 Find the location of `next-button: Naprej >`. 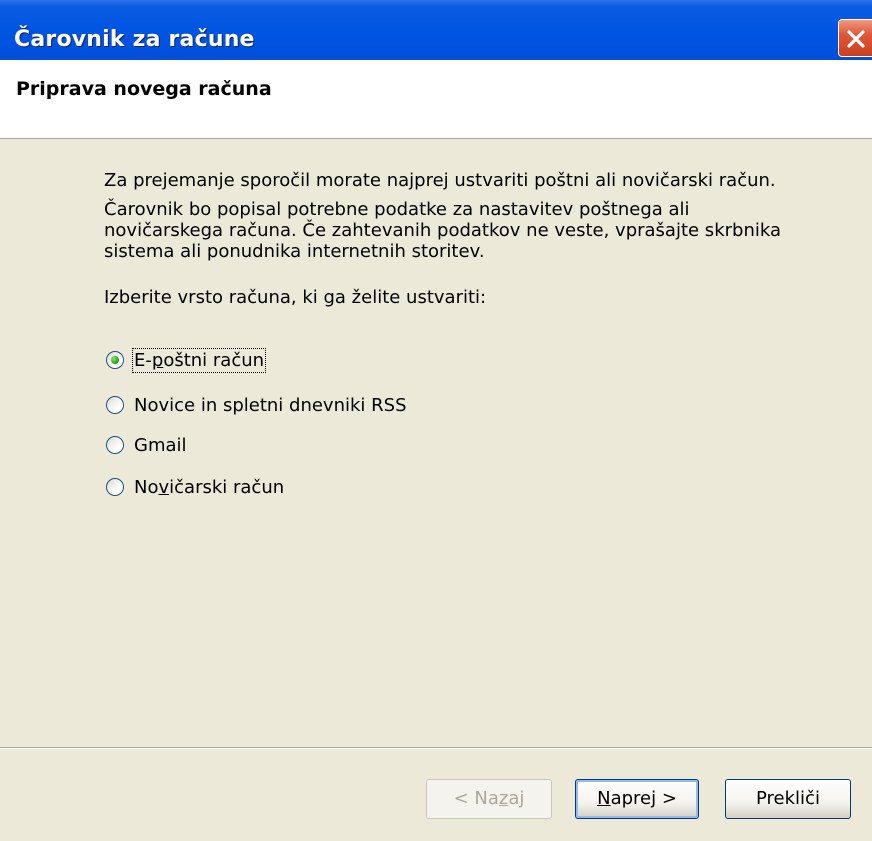

next-button: Naprej > is located at coordinates (637, 799).